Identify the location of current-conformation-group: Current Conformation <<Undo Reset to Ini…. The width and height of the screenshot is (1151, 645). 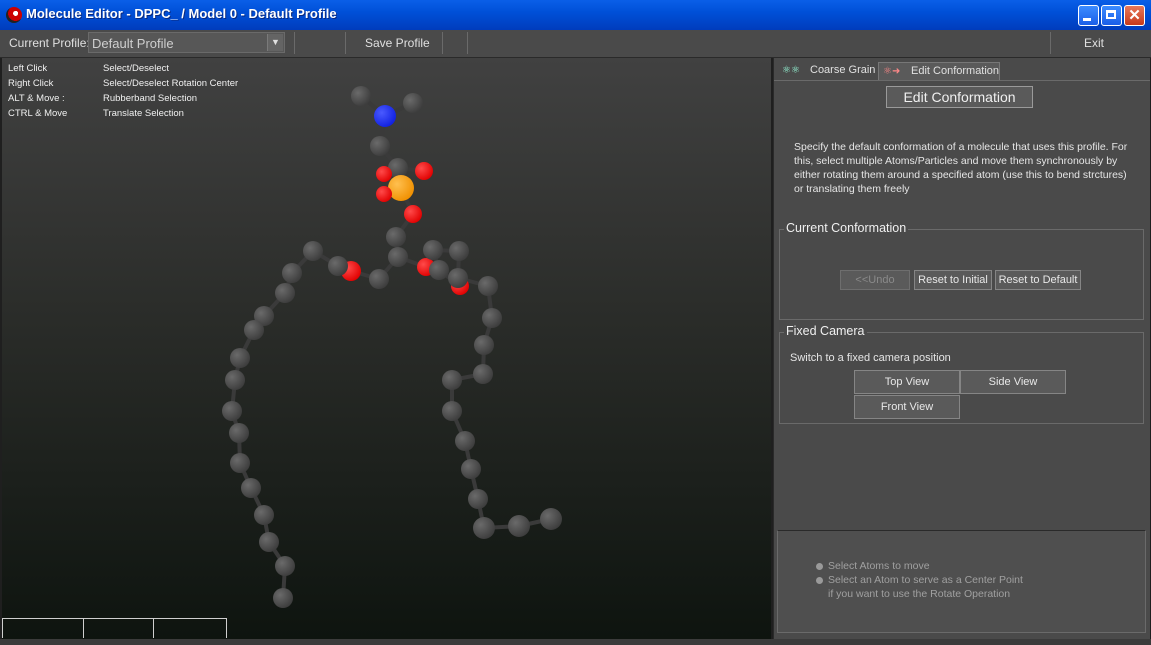
(961, 270).